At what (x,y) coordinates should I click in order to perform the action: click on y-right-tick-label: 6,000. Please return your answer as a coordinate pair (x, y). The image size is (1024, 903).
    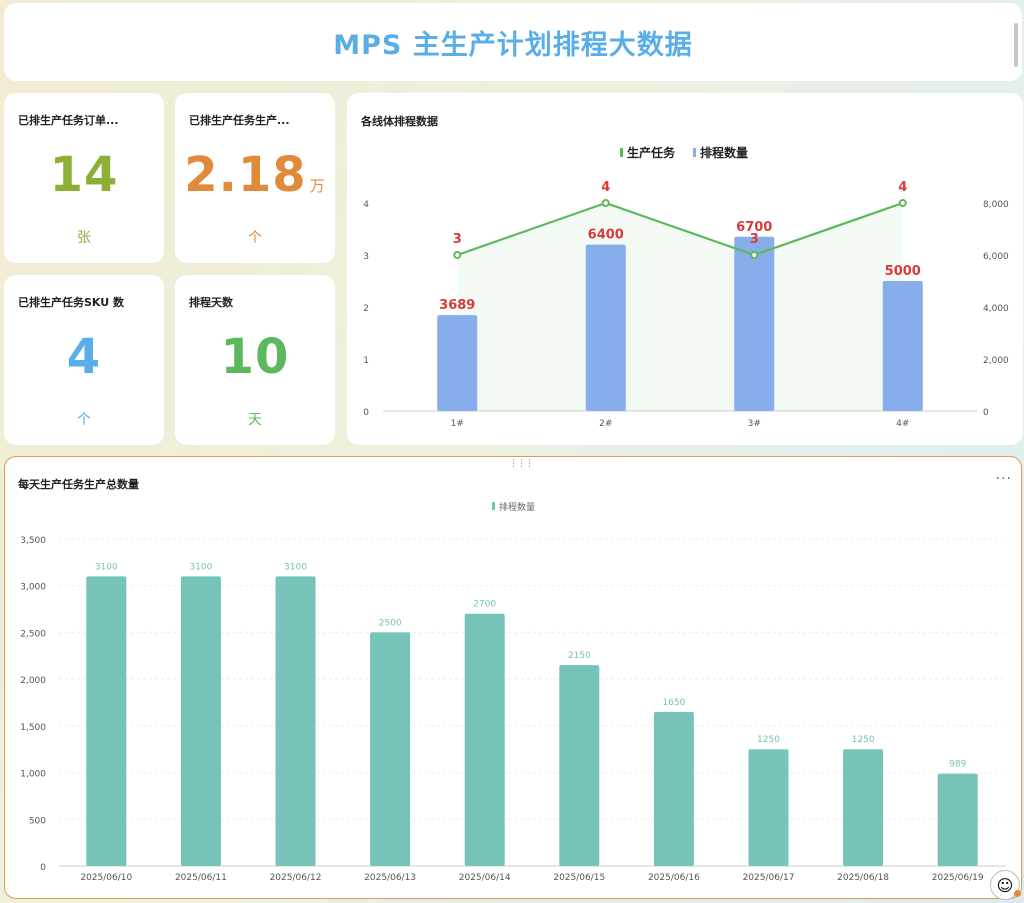
    Looking at the image, I should click on (996, 257).